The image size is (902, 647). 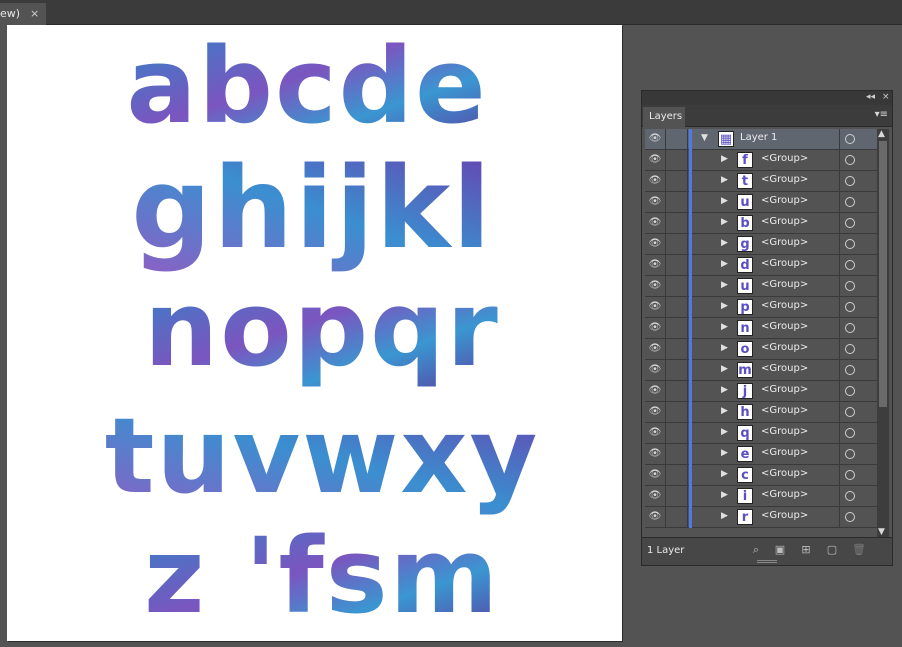 What do you see at coordinates (761, 475) in the screenshot?
I see `layer-row-group: 👁 ▶ c <Group>` at bounding box center [761, 475].